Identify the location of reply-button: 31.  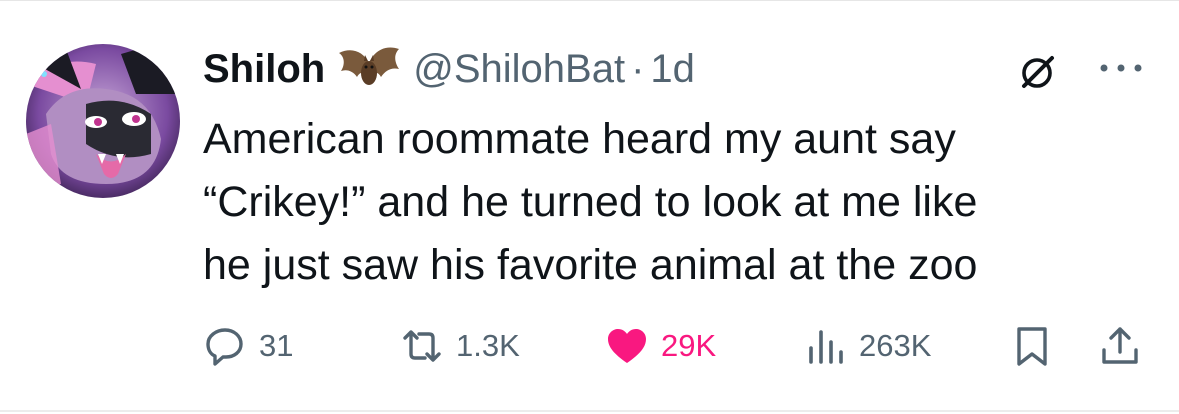
(248, 346).